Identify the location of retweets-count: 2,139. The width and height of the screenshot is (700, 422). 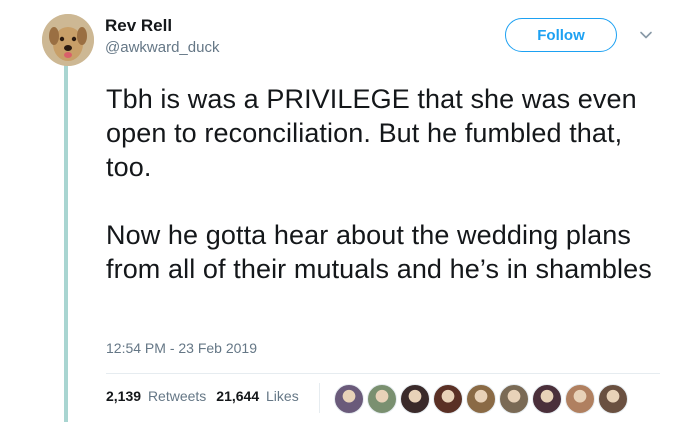
(124, 396).